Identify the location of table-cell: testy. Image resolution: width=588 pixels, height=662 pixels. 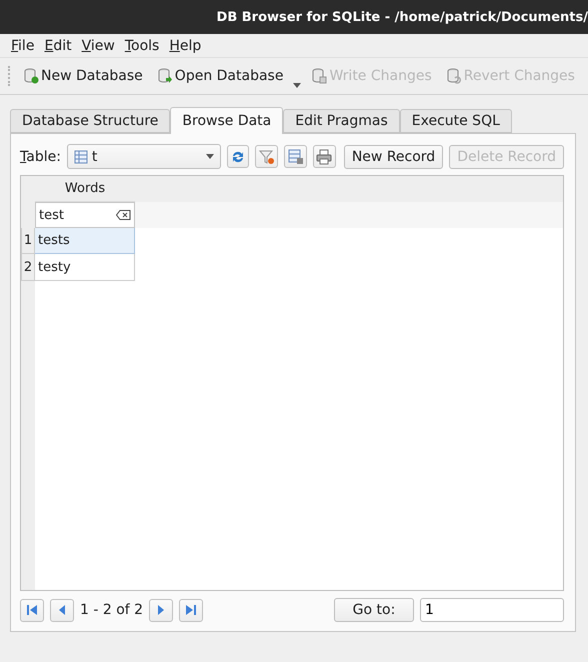
(85, 267).